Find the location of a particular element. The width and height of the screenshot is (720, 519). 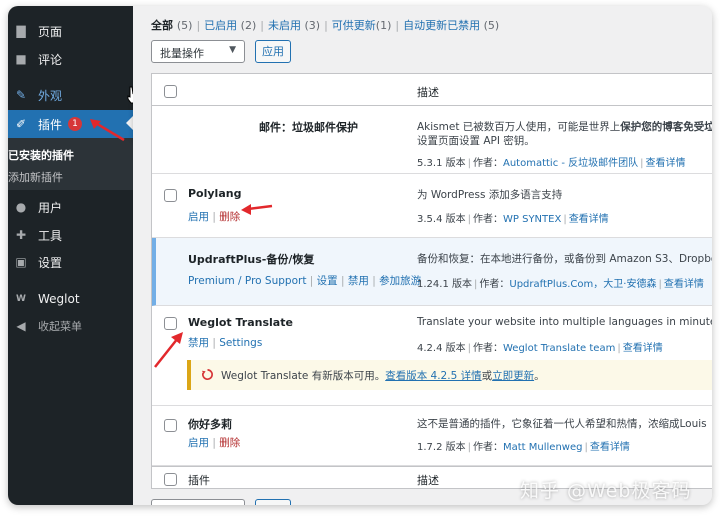

table-header: 描述 is located at coordinates (432, 90).